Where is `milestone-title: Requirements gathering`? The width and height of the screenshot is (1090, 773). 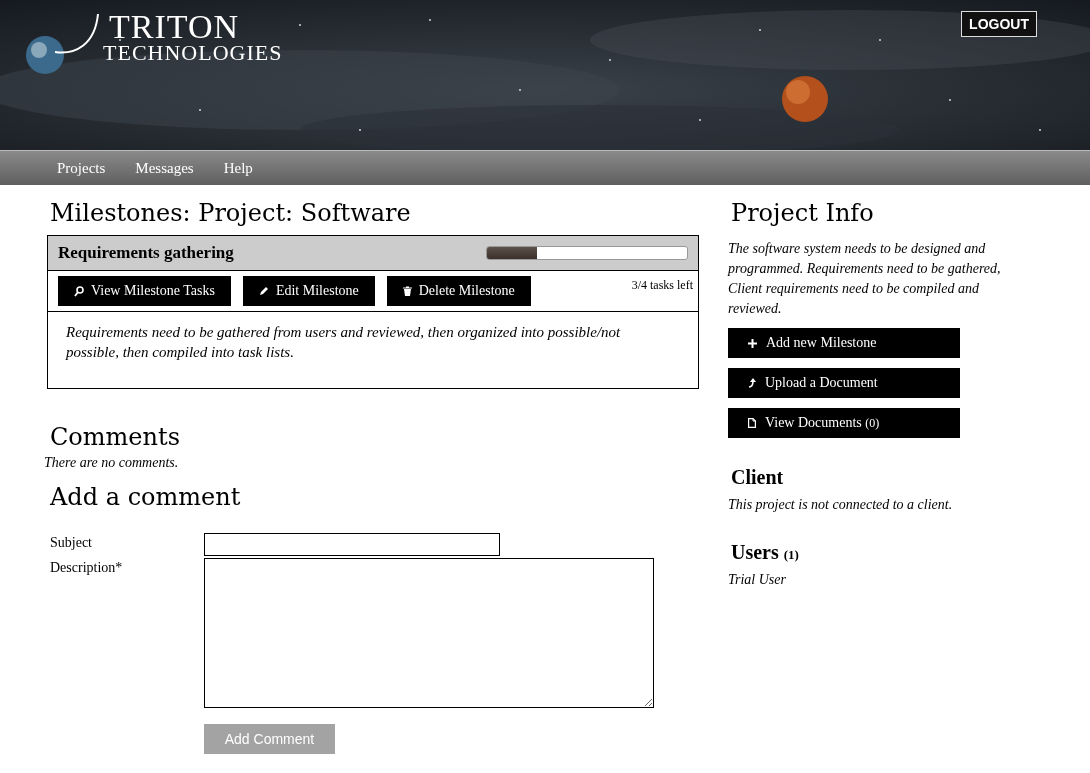 milestone-title: Requirements gathering is located at coordinates (146, 253).